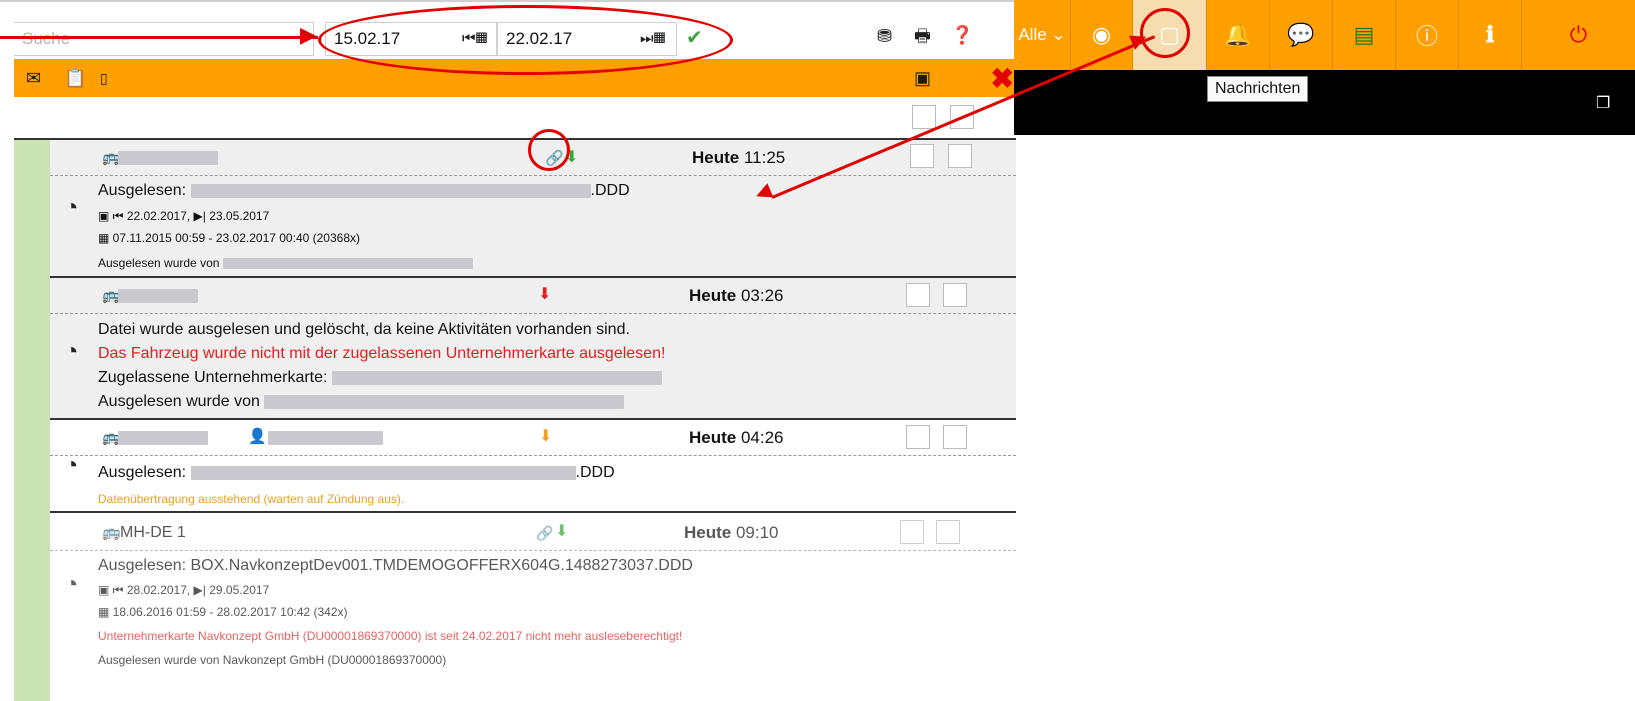 Image resolution: width=1635 pixels, height=701 pixels. I want to click on bus-icon: 🚌, so click(111, 532).